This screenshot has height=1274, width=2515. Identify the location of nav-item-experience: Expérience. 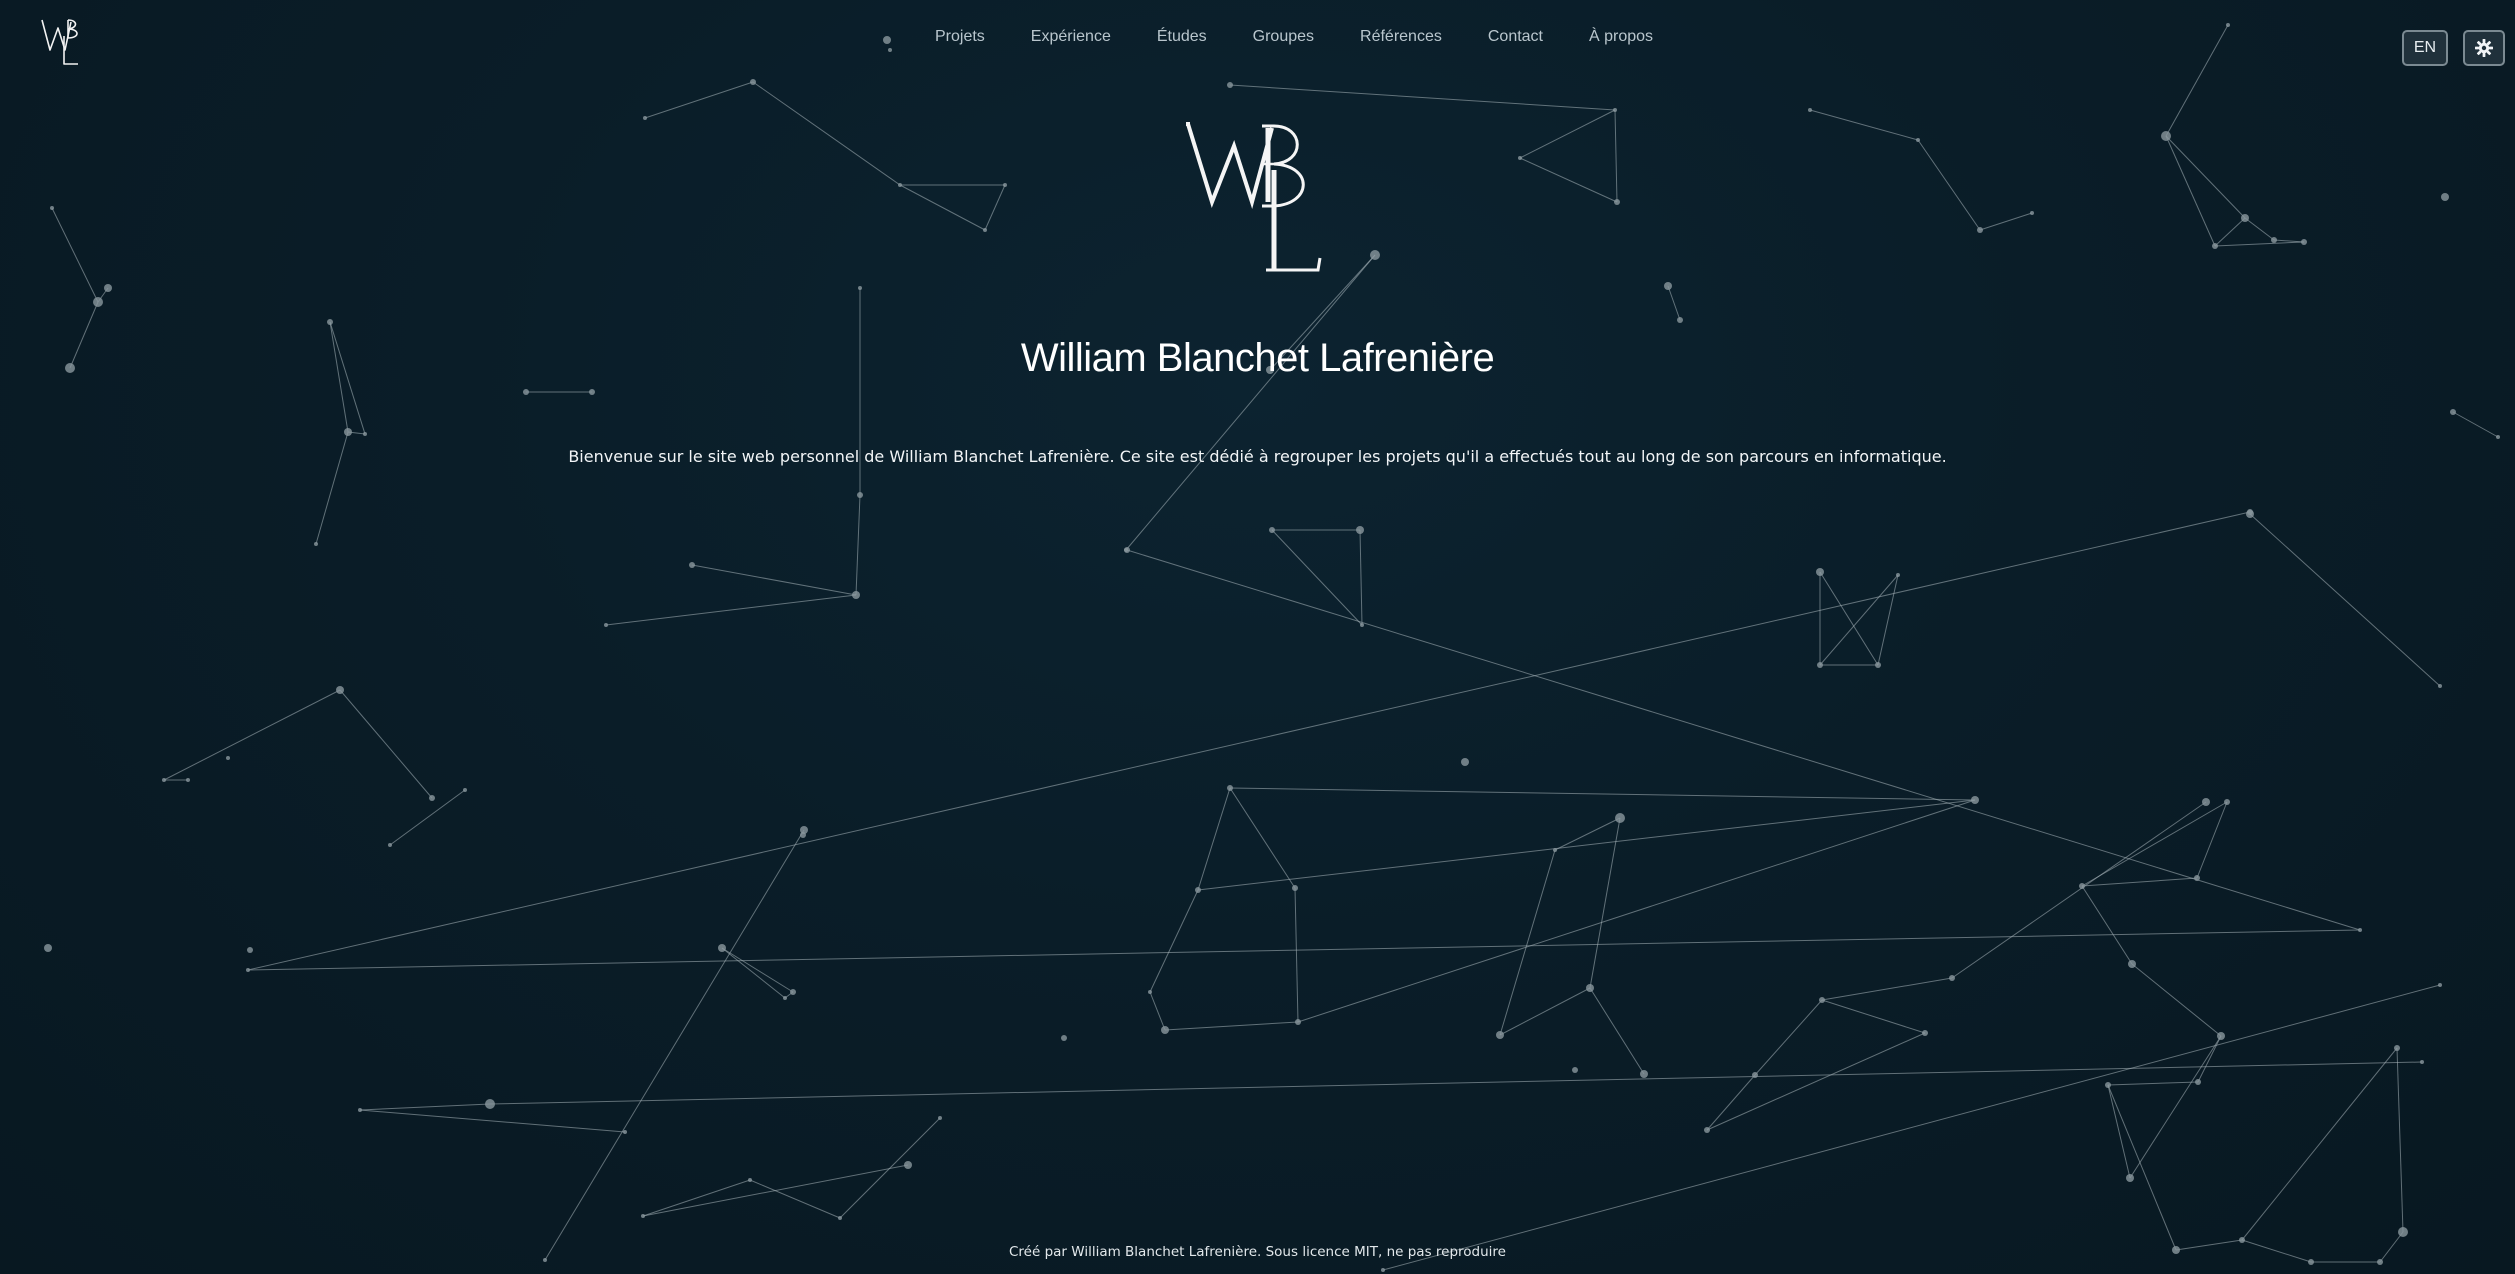
(1071, 37).